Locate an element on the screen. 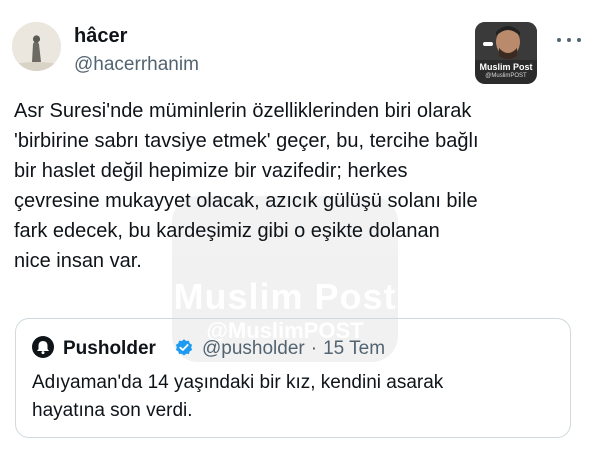 This screenshot has width=603, height=459. quoted-meta: @pusholder · 15 Tem is located at coordinates (293, 349).